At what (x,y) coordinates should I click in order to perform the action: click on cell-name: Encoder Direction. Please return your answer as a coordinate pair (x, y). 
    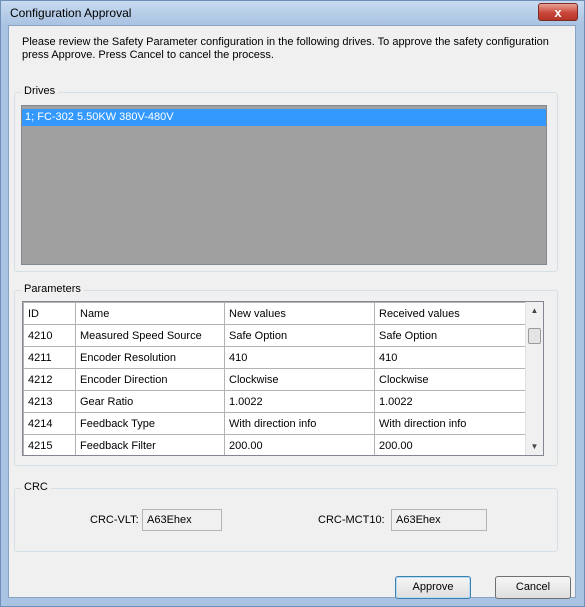
    Looking at the image, I should click on (150, 379).